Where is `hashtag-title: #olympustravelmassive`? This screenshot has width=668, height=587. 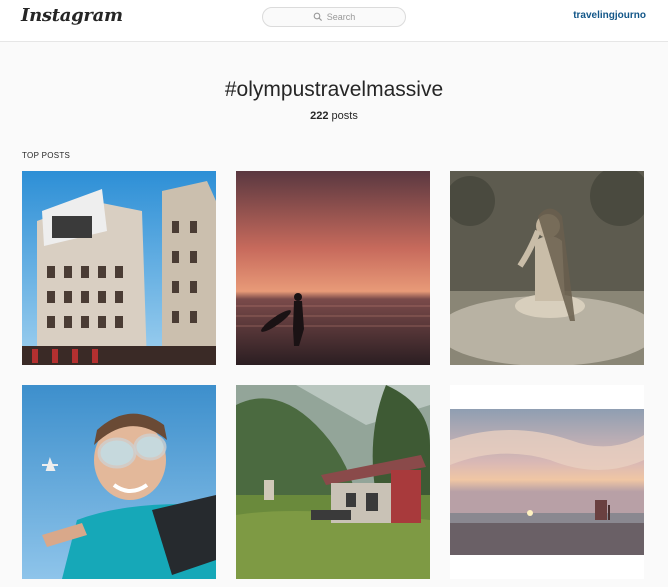 hashtag-title: #olympustravelmassive is located at coordinates (334, 89).